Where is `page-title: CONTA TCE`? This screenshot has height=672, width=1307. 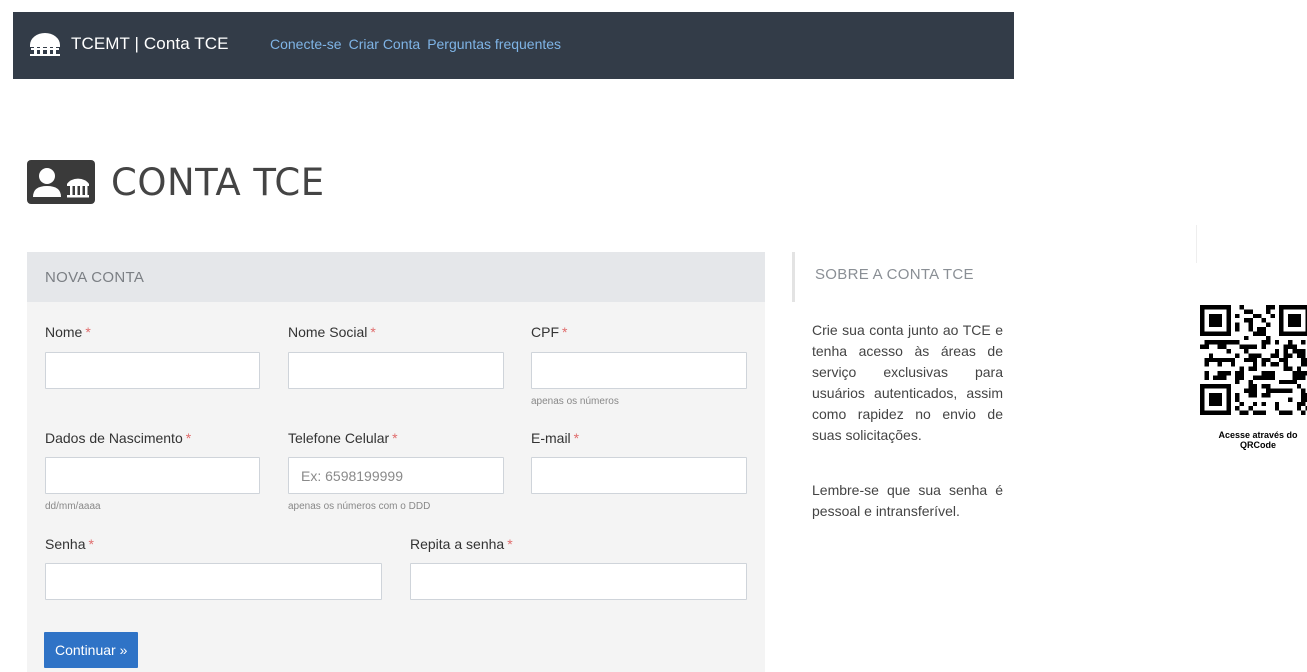 page-title: CONTA TCE is located at coordinates (176, 182).